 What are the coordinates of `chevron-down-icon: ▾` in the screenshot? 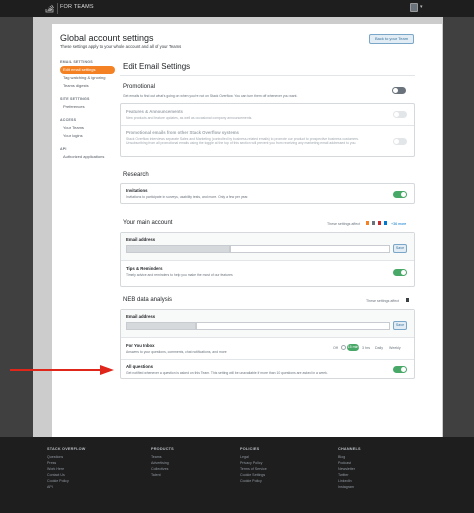 It's located at (421, 7).